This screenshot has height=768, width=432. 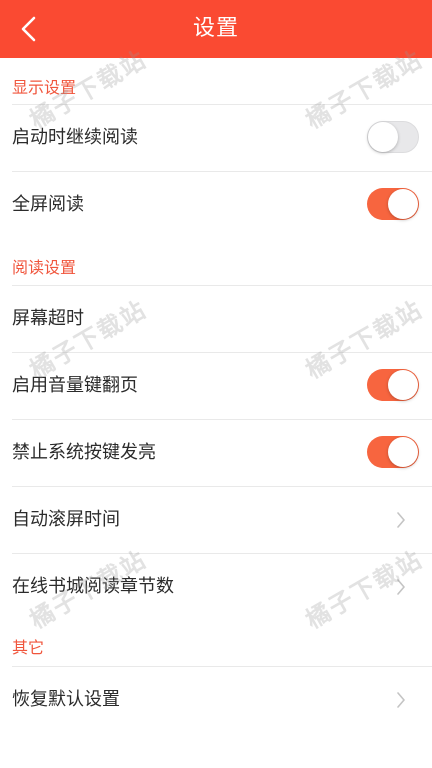 I want to click on setting-disable-key-backlight: 禁止系统按键发亮, so click(x=222, y=453).